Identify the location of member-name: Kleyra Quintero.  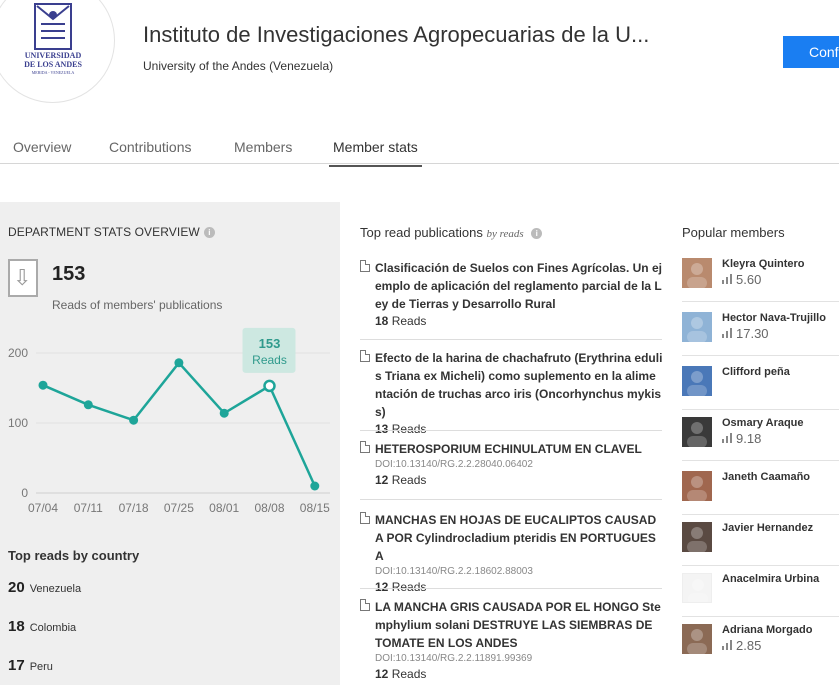
(763, 264).